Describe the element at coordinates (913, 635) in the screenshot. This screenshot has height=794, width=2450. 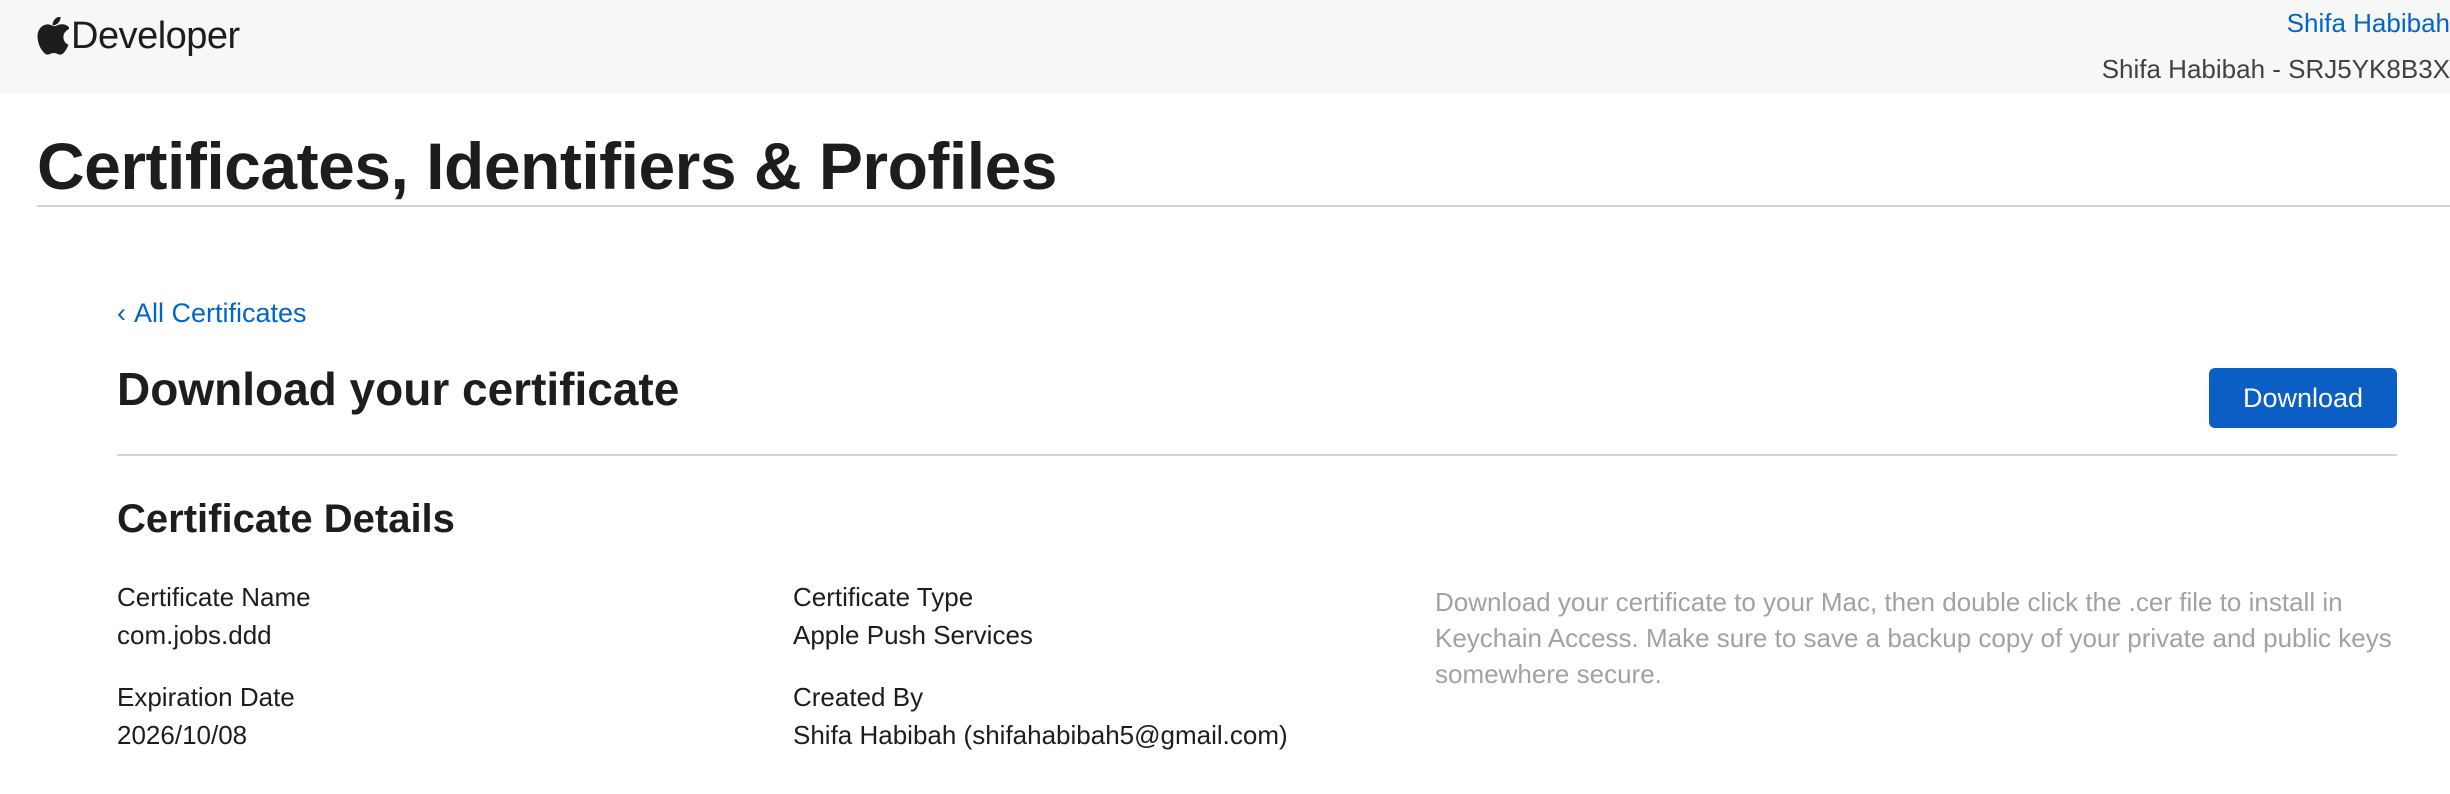
I see `certificate-type-value: Apple Push Services` at that location.